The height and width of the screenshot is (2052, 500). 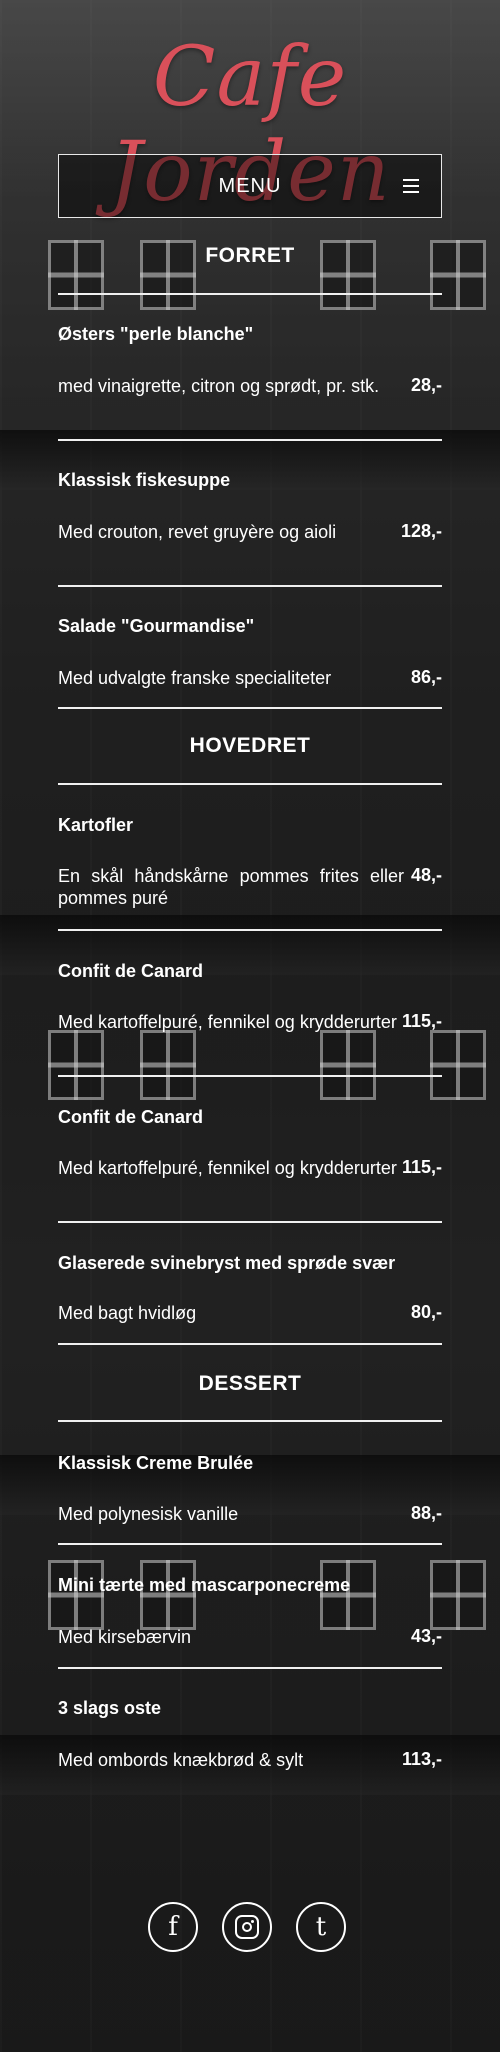 I want to click on menu-label: MENU, so click(x=250, y=185).